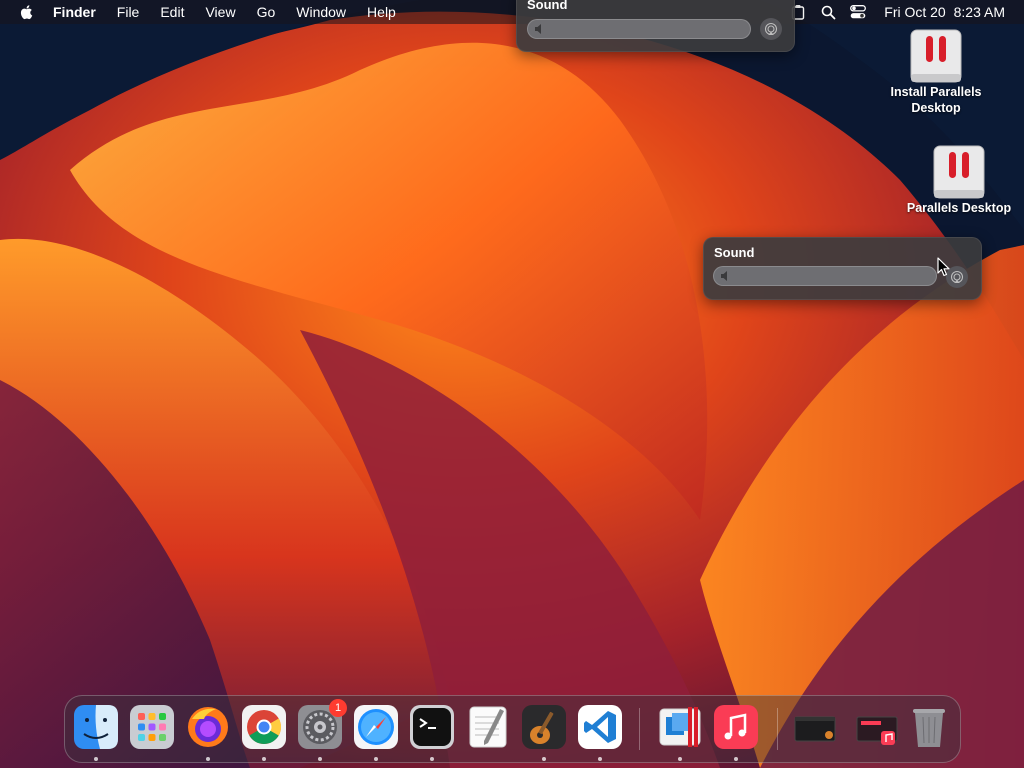 The height and width of the screenshot is (768, 1024). I want to click on dock-garageband, so click(544, 727).